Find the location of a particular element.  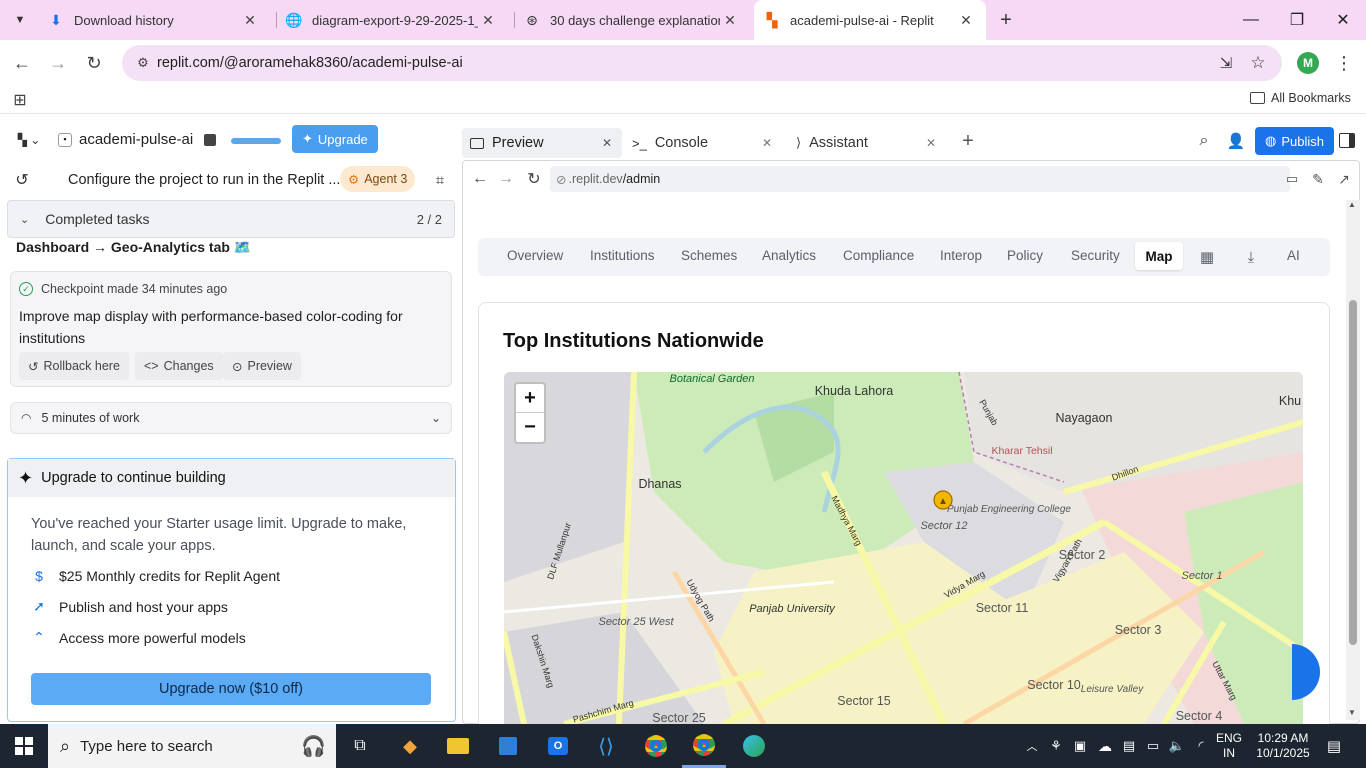

nav-security: Security is located at coordinates (1095, 255).